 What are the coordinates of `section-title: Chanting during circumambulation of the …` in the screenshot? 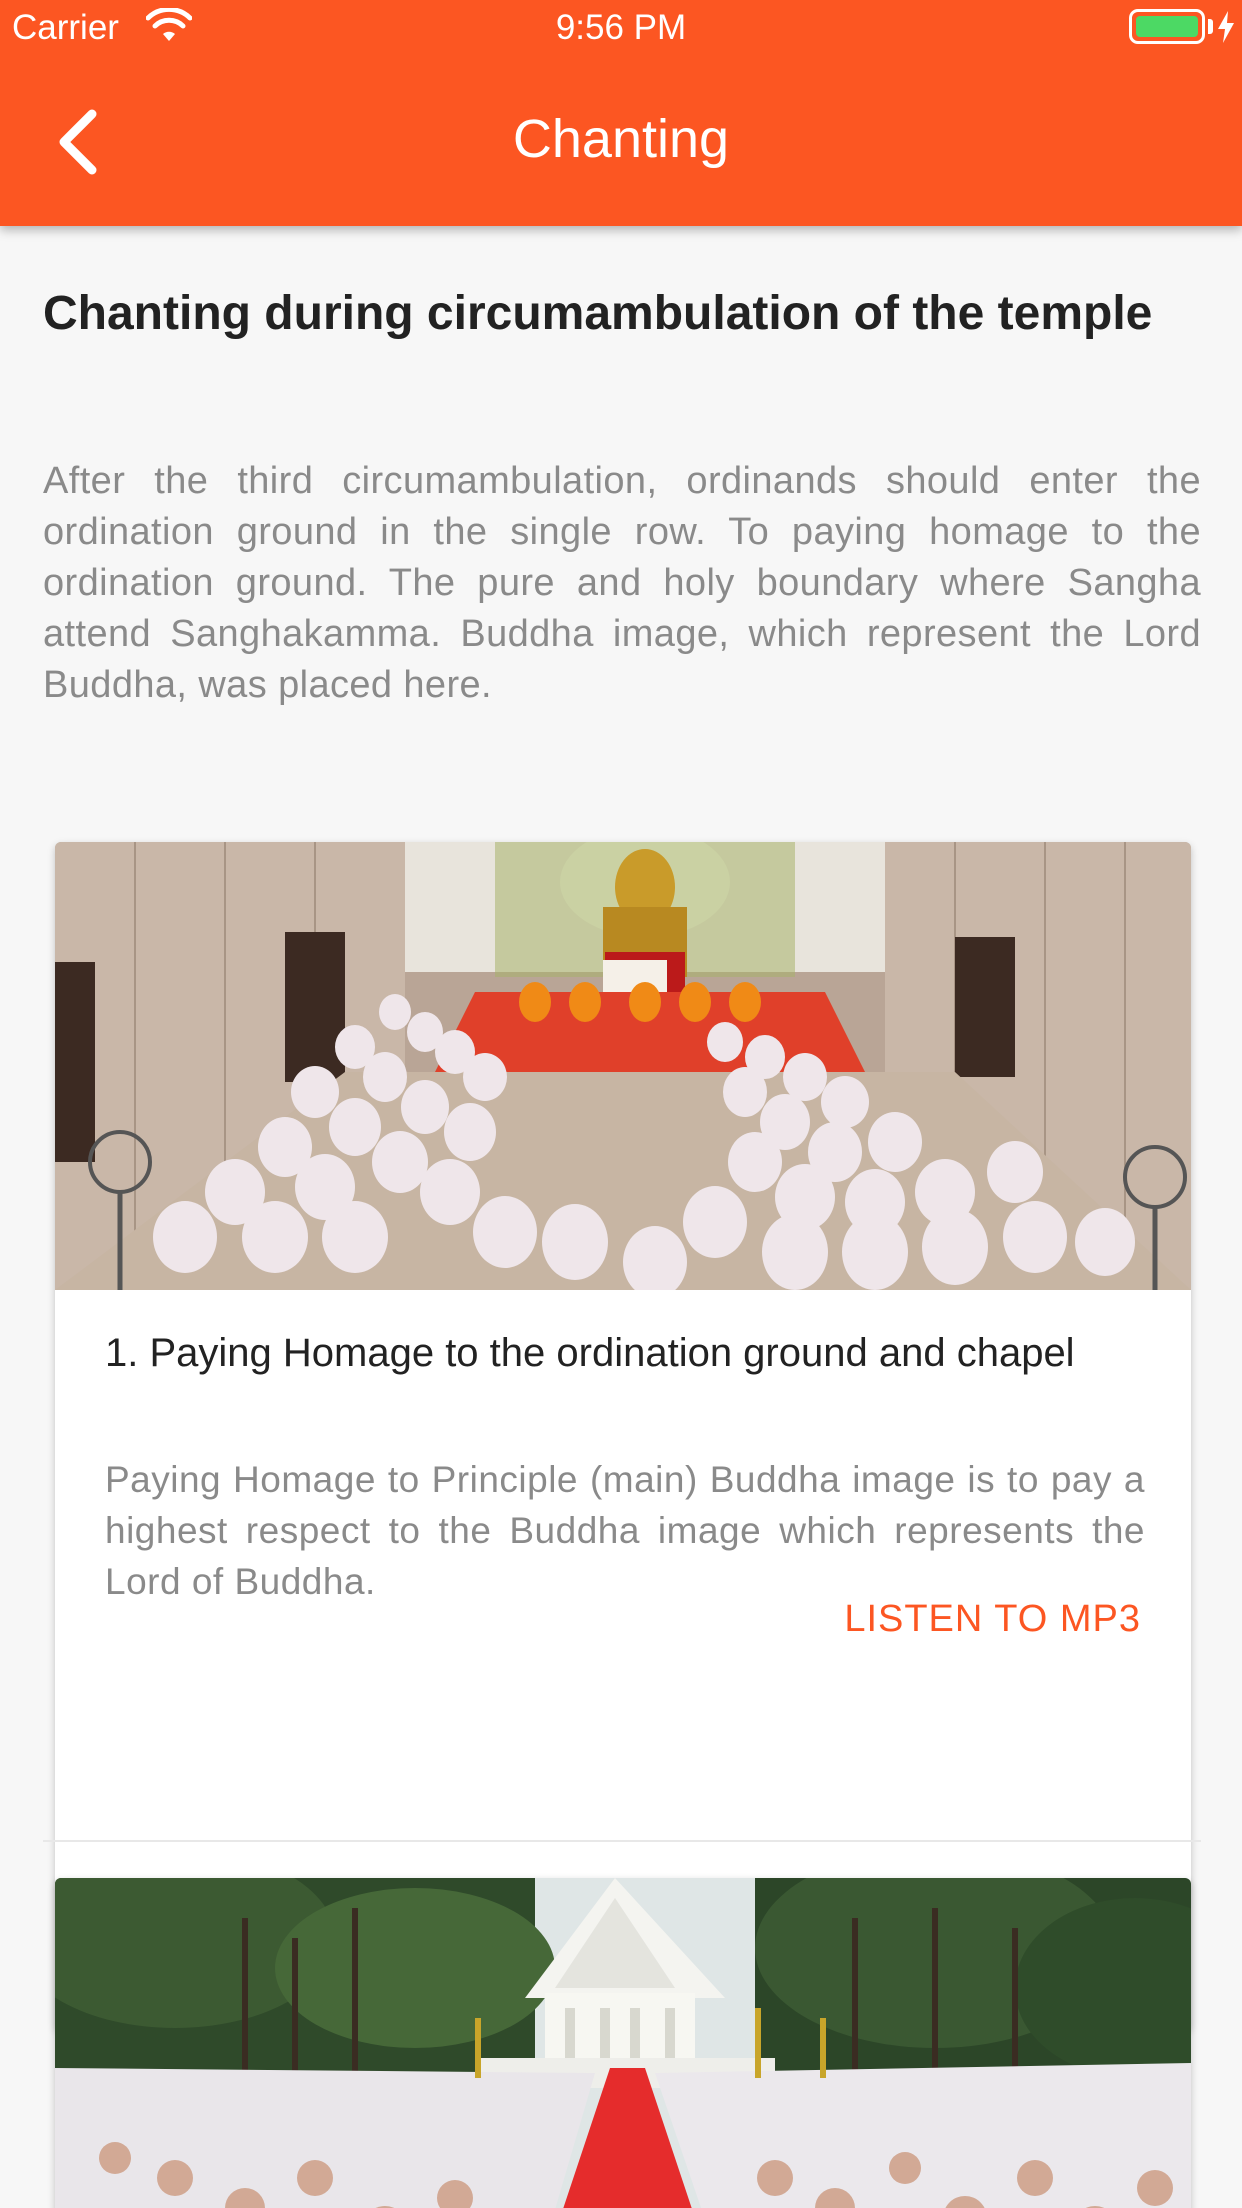 It's located at (598, 313).